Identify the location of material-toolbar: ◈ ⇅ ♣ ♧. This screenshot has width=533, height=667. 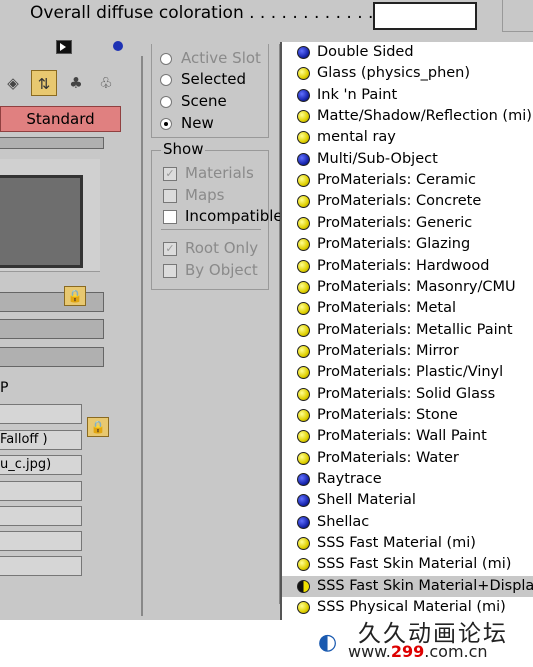
(71, 85).